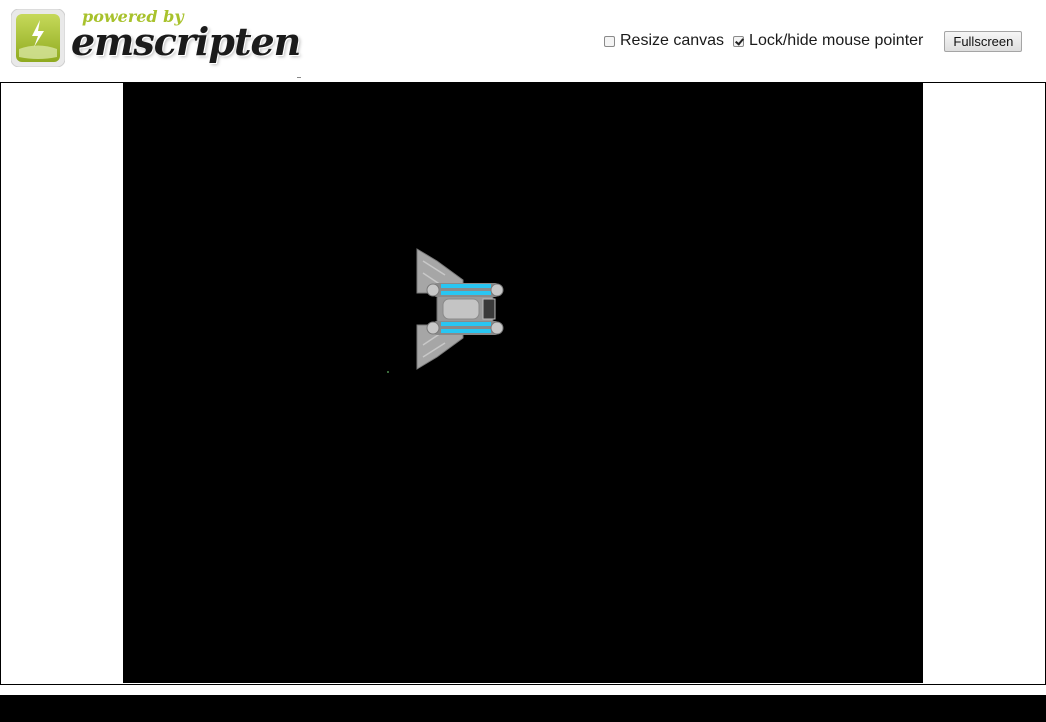 The width and height of the screenshot is (1046, 722). Describe the element at coordinates (739, 41) in the screenshot. I see `lock-pointer-checkbox` at that location.